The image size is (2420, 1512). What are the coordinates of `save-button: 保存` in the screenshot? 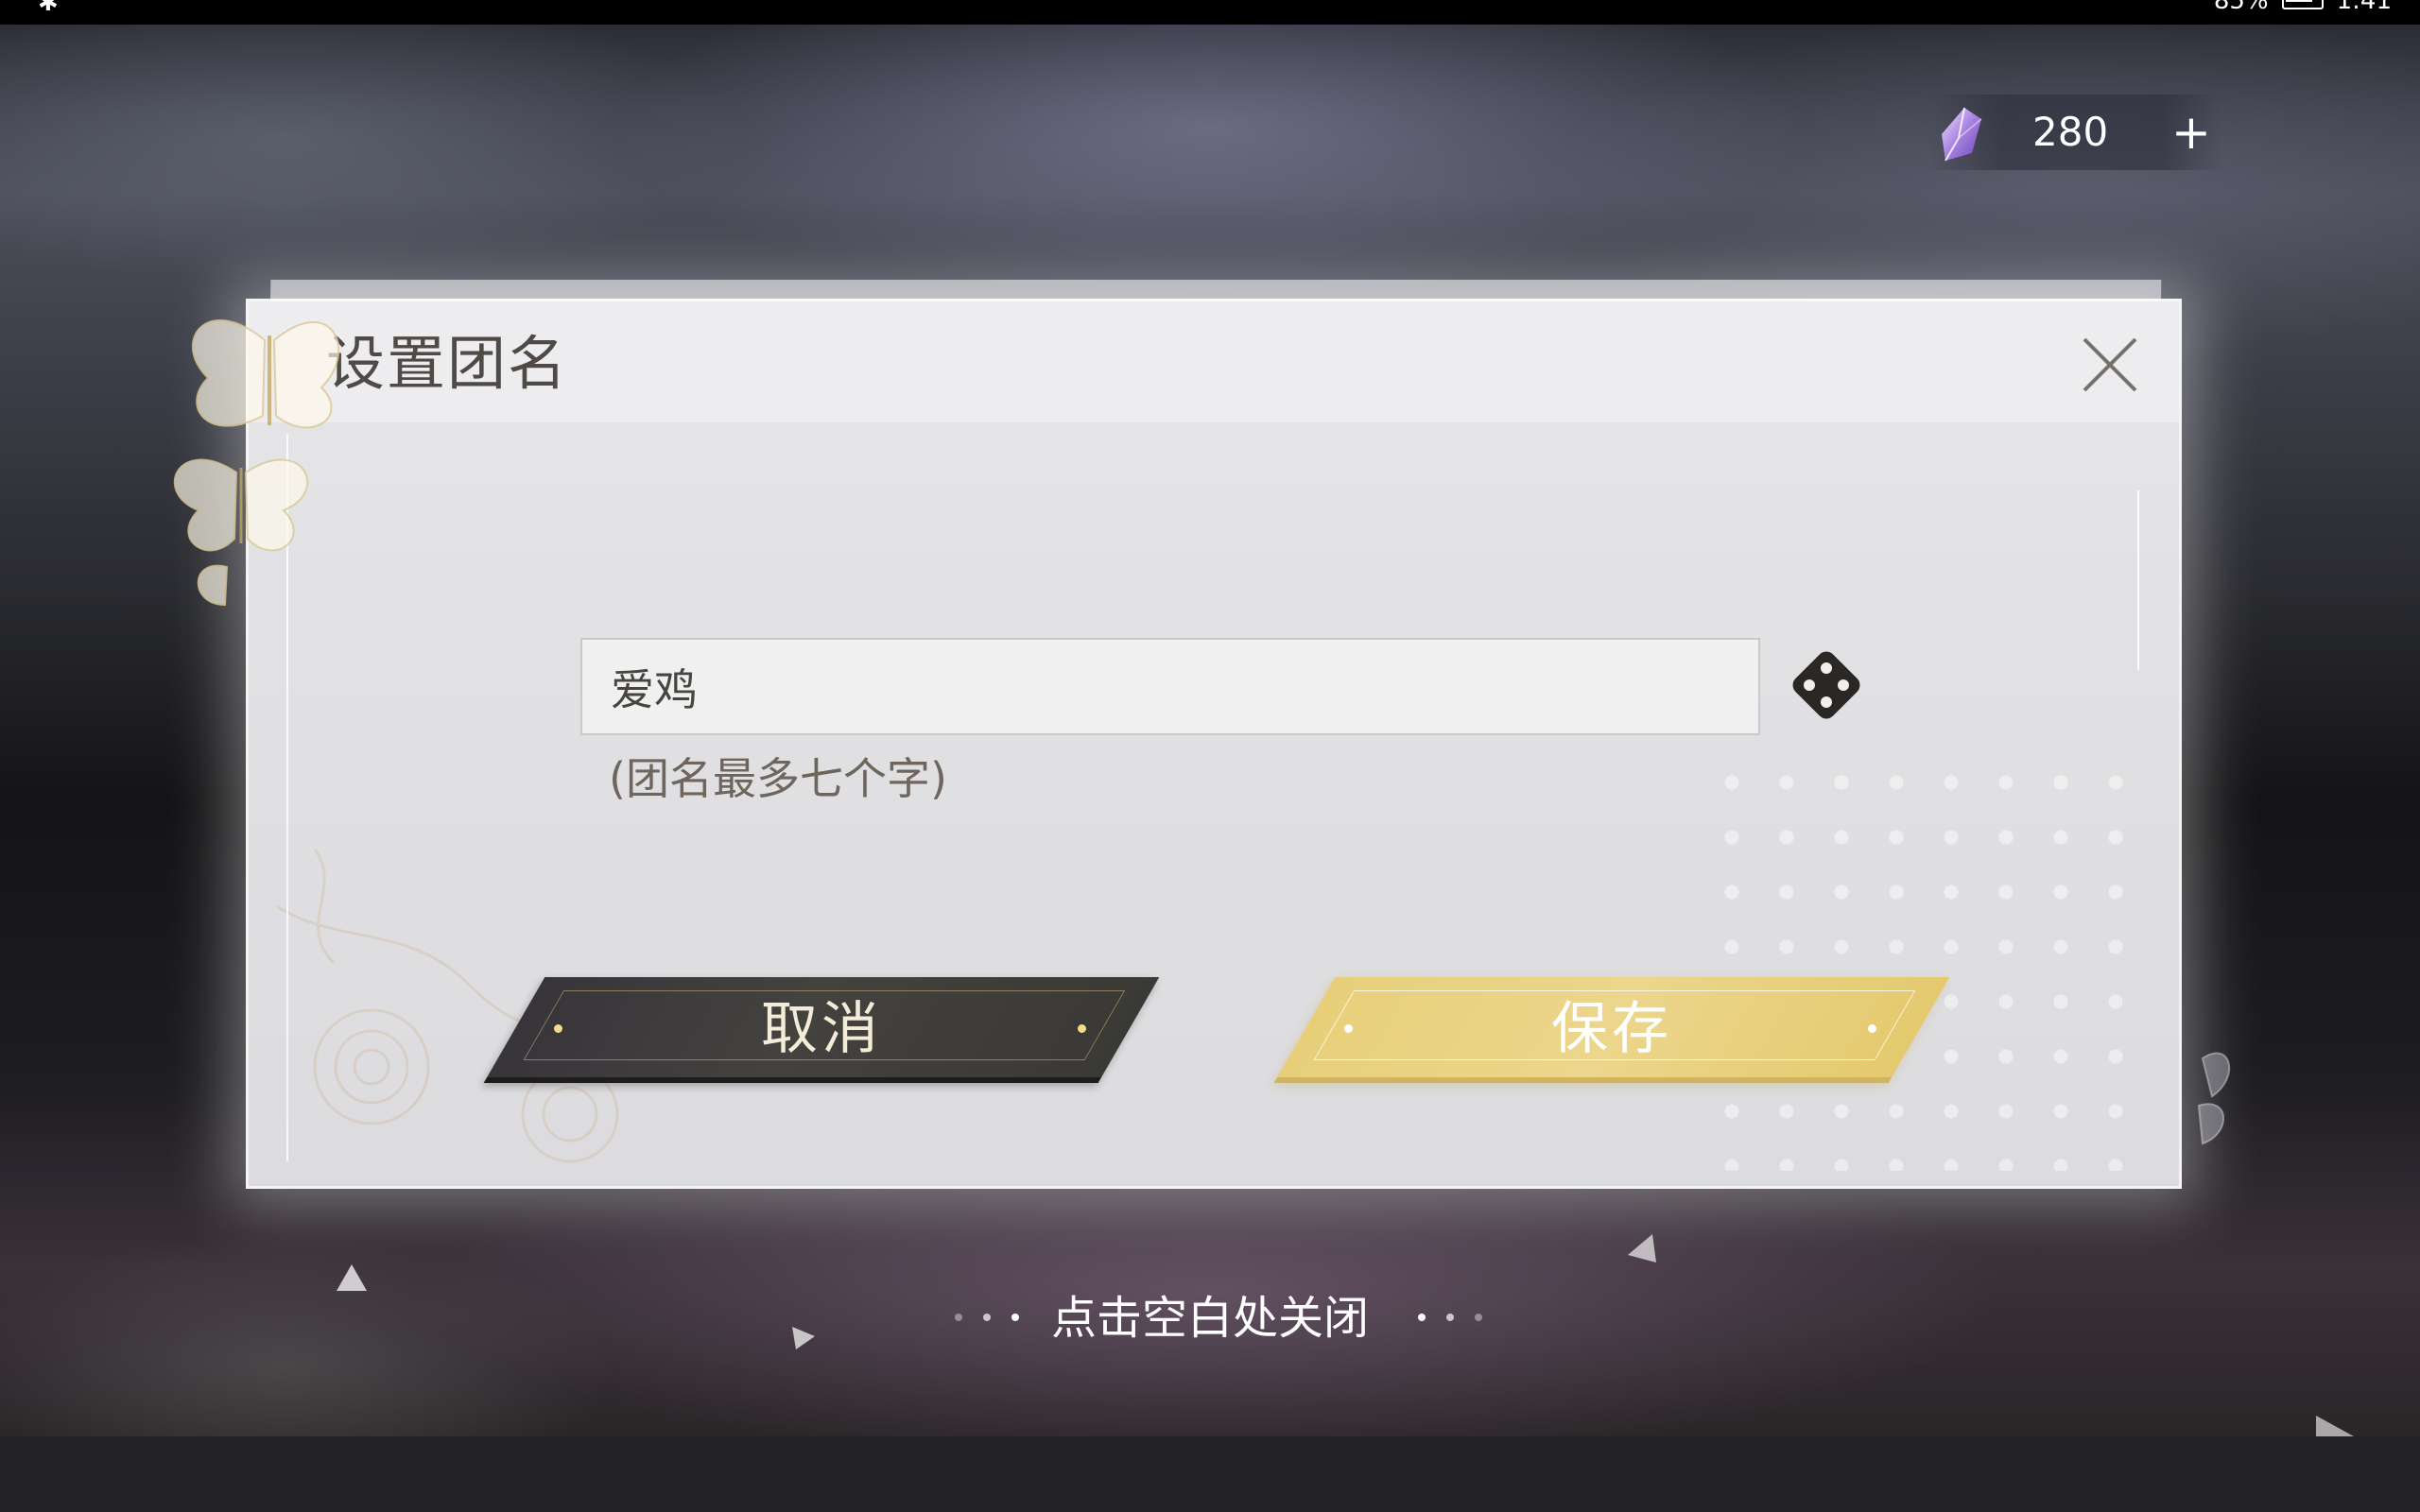 It's located at (1611, 1030).